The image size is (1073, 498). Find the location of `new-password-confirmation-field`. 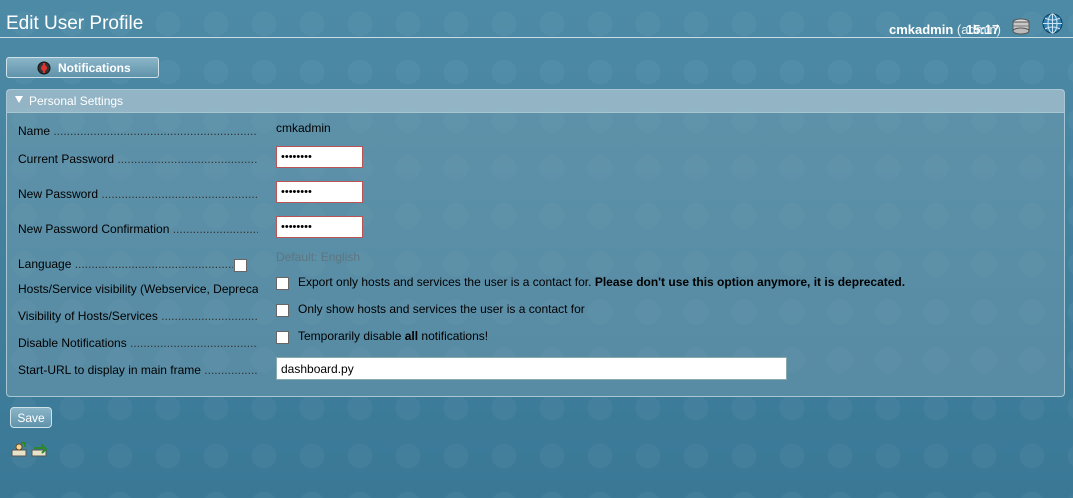

new-password-confirmation-field is located at coordinates (319, 227).